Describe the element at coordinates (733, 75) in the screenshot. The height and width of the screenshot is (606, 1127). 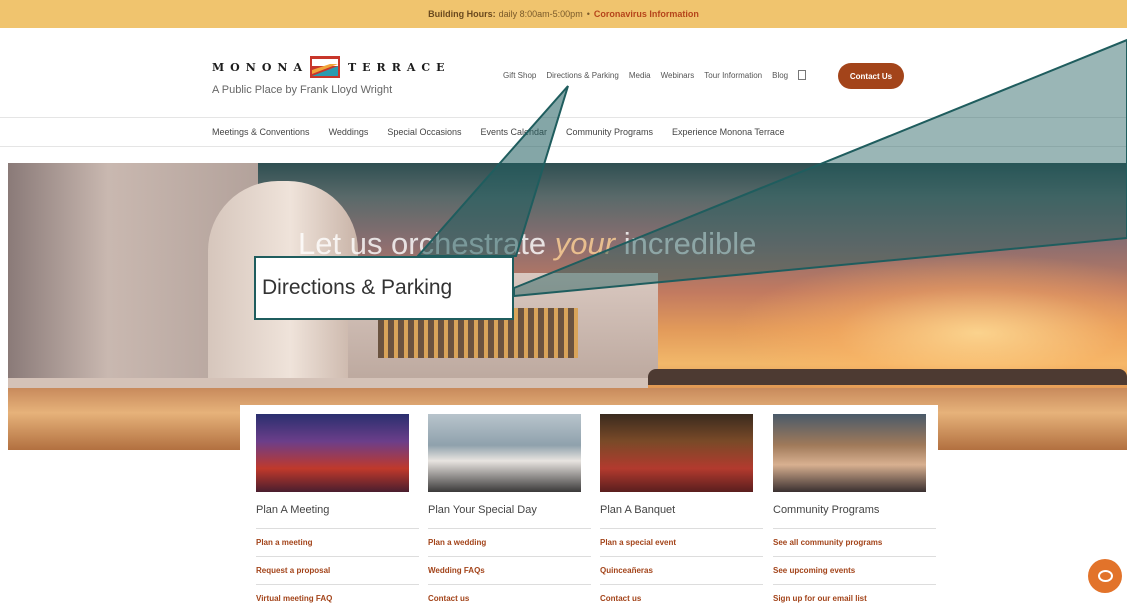
I see `nav-tour-information: Tour Information` at that location.